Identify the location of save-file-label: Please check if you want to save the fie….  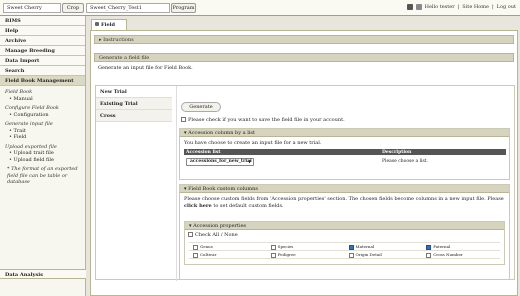
(266, 120).